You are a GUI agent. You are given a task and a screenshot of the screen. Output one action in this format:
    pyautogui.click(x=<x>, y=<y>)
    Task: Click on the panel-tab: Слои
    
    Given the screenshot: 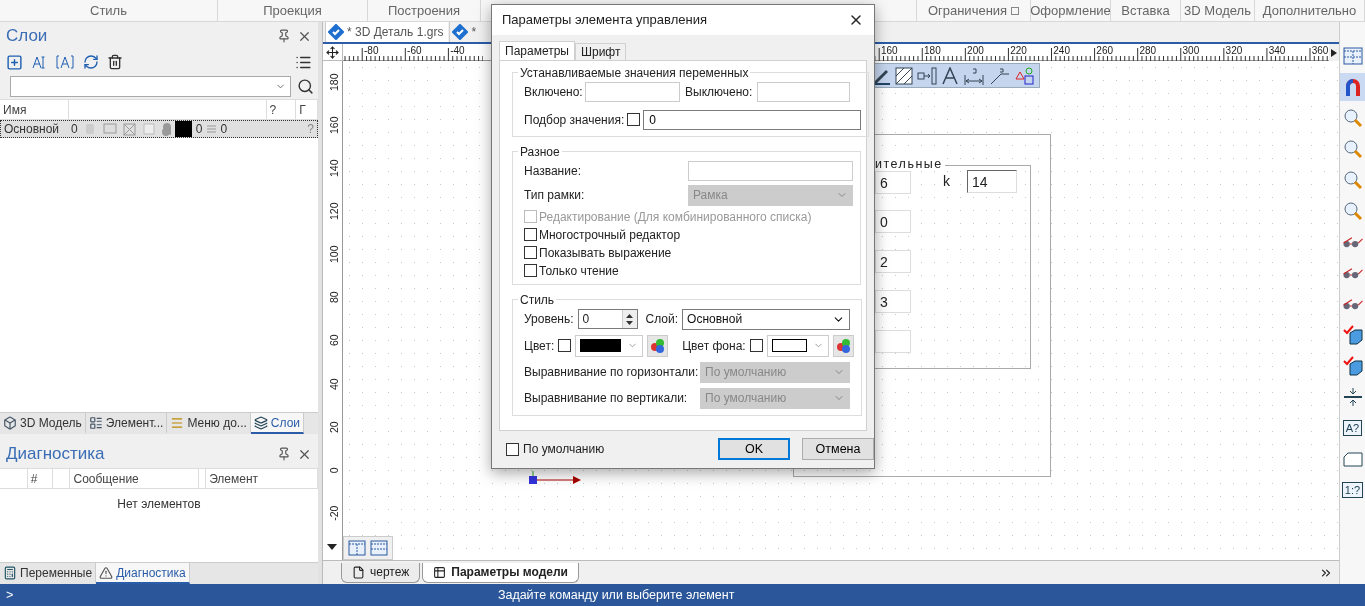 What is the action you would take?
    pyautogui.click(x=277, y=423)
    